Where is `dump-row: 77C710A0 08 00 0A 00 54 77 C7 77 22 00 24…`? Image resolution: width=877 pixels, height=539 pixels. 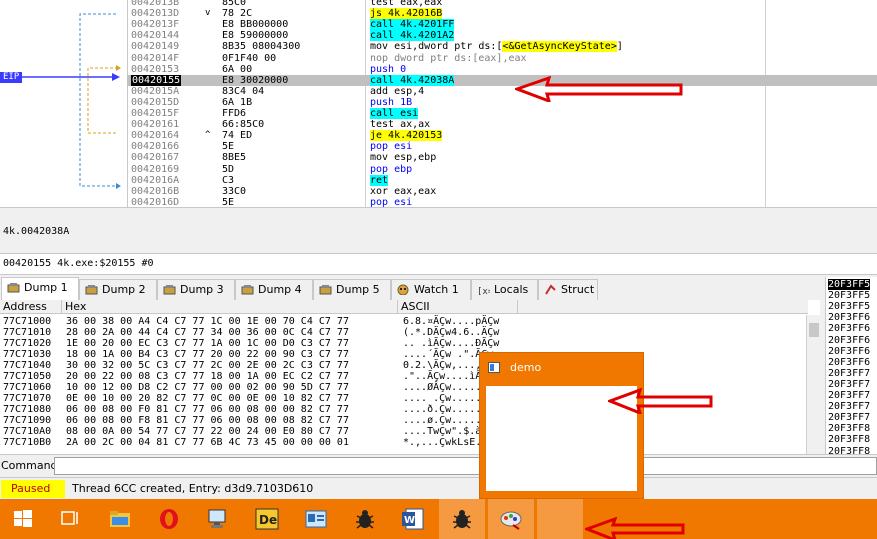 dump-row: 77C710A0 08 00 0A 00 54 77 C7 77 22 00 24… is located at coordinates (404, 431).